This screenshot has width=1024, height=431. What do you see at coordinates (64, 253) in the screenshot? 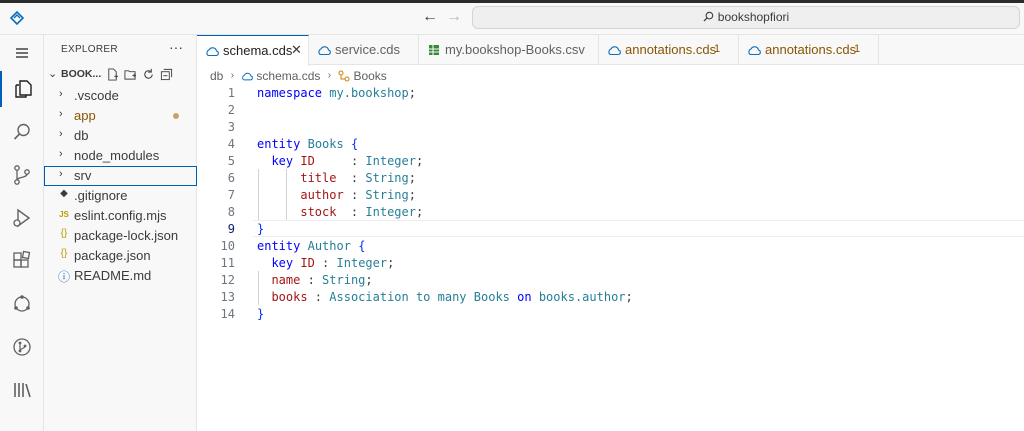
I see `json-file-icon: {}` at bounding box center [64, 253].